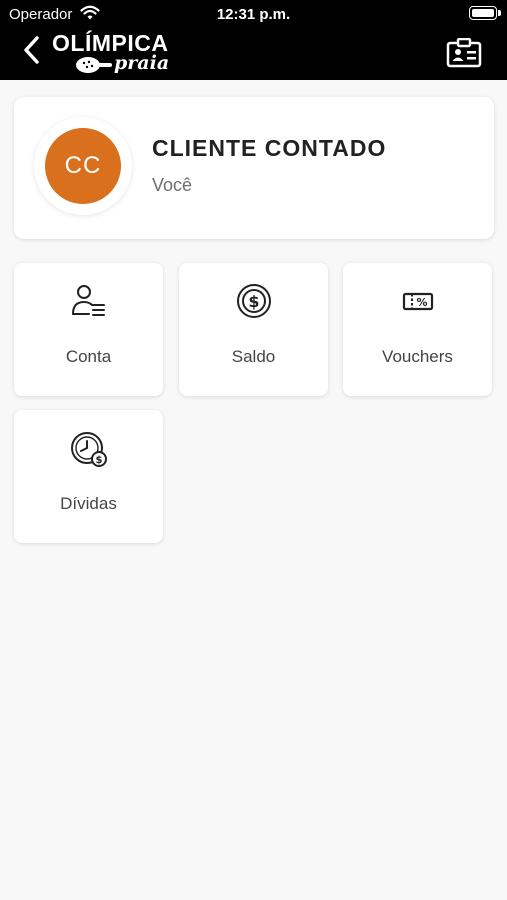  I want to click on avatar: CC, so click(83, 166).